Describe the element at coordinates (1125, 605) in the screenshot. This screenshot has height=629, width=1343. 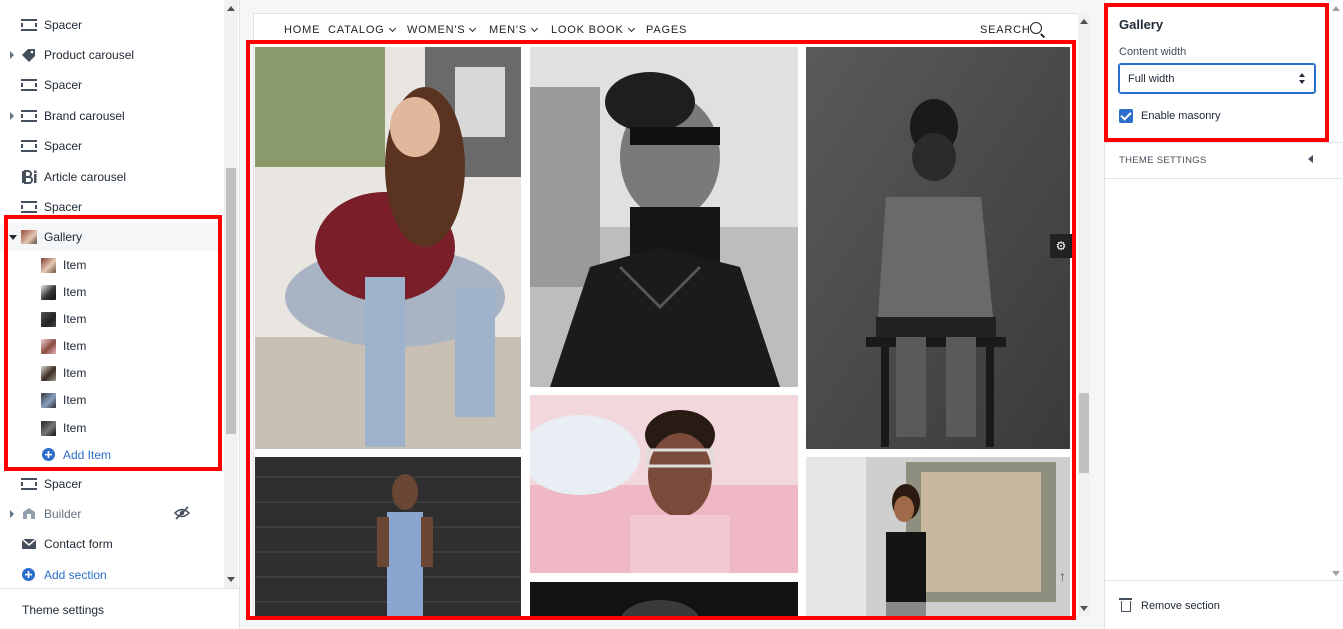
I see `trash-icon` at that location.